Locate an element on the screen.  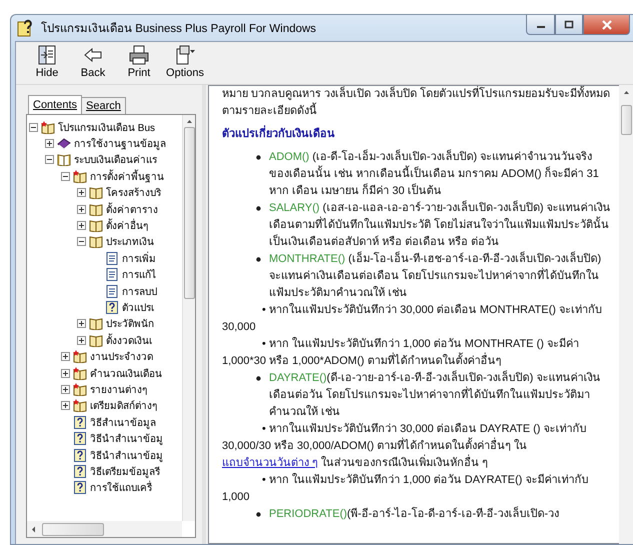
window-title: โปรแกรมเงินเดือน Business Plus Payroll For Windows is located at coordinates (179, 28).